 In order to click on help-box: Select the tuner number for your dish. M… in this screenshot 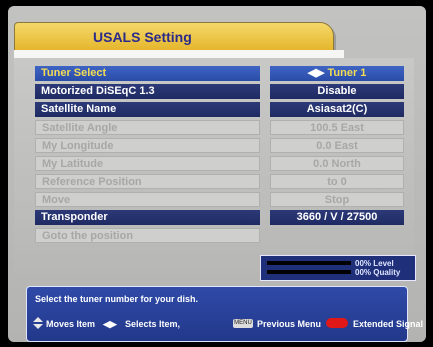, I will do `click(224, 314)`.